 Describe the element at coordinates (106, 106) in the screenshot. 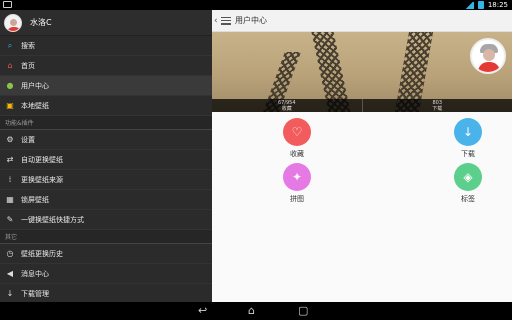

I see `sidebar-item-local-wallpaper: ▣ 本地壁纸` at that location.